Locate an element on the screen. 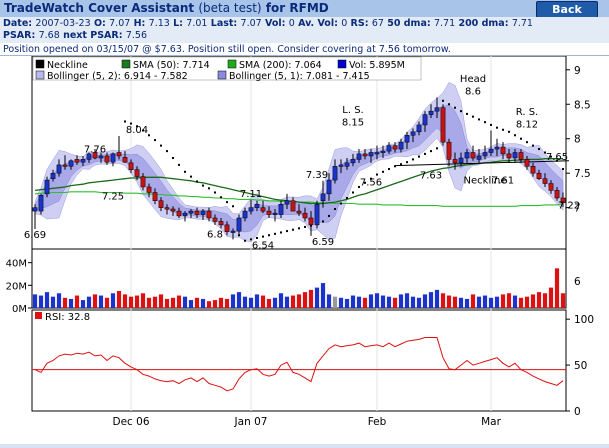 The image size is (609, 448). legend-label: Bollinger (5, 1): 7.081 - 7.415 is located at coordinates (299, 76).